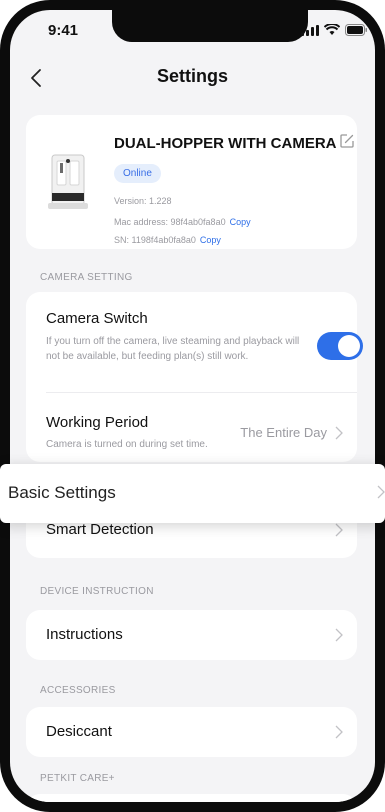 The width and height of the screenshot is (385, 812). I want to click on sn-line: SN: 1198f4ab0fa8a0 Copy, so click(167, 240).